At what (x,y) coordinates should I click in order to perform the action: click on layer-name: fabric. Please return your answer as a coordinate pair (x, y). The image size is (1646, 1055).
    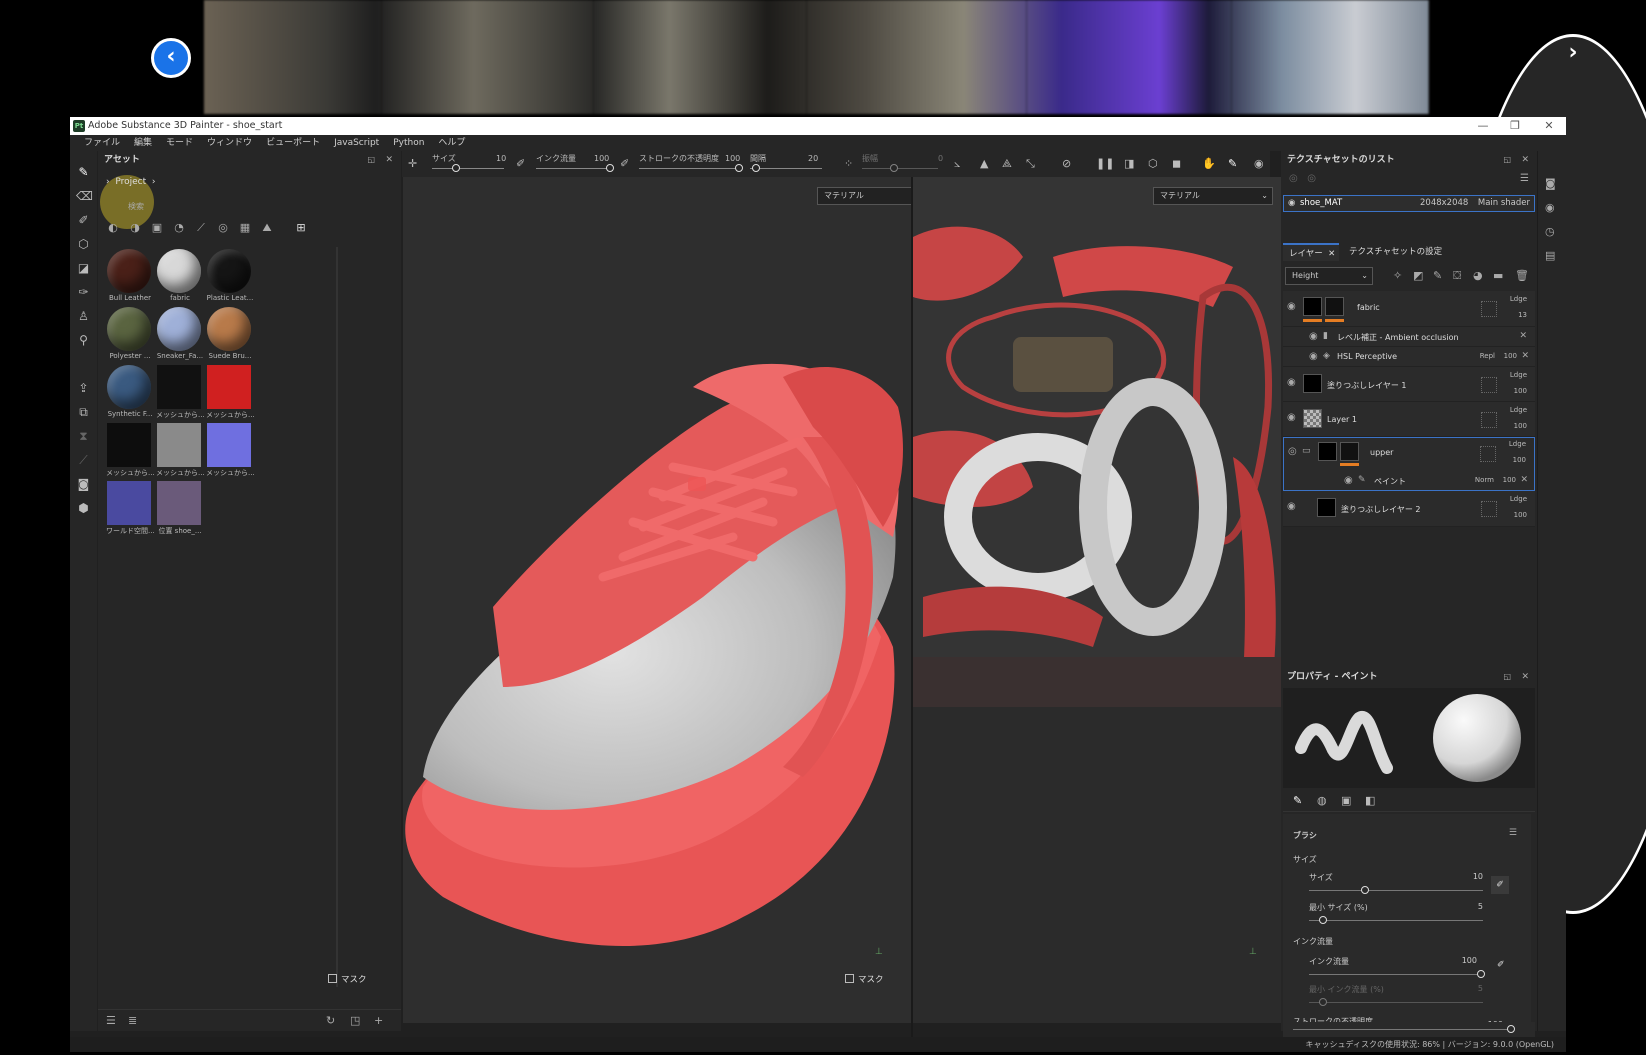
    Looking at the image, I should click on (1368, 307).